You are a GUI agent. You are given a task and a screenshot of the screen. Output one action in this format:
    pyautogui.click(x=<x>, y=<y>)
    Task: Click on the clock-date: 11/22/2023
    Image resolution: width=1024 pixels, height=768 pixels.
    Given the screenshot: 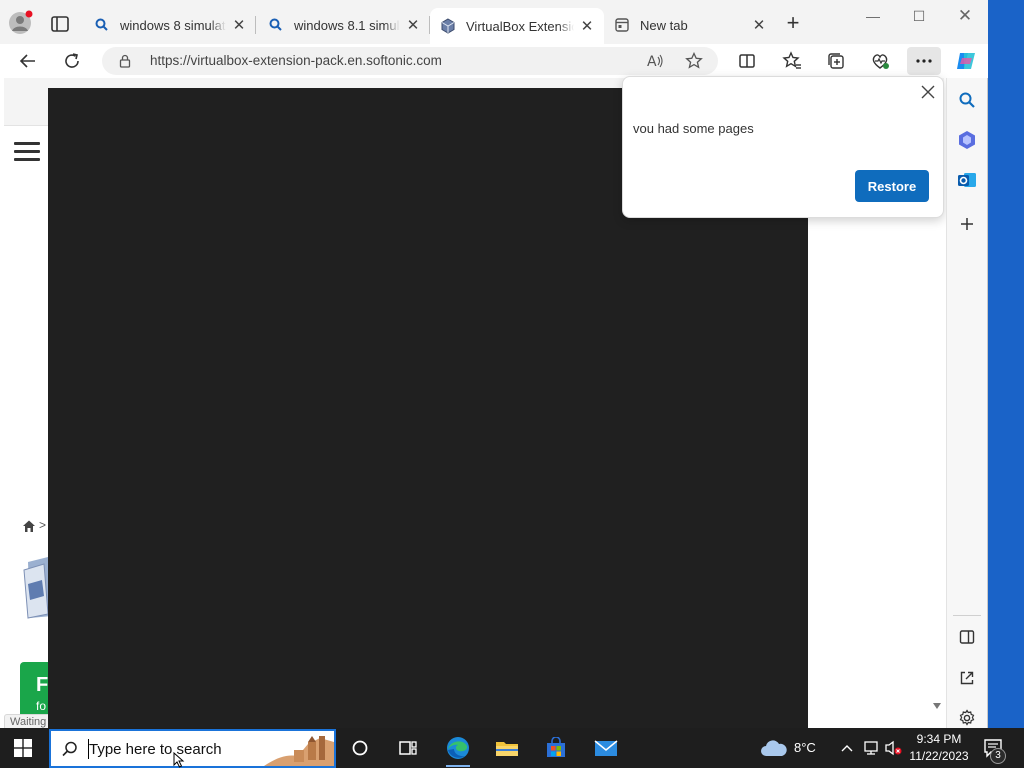 What is the action you would take?
    pyautogui.click(x=939, y=756)
    